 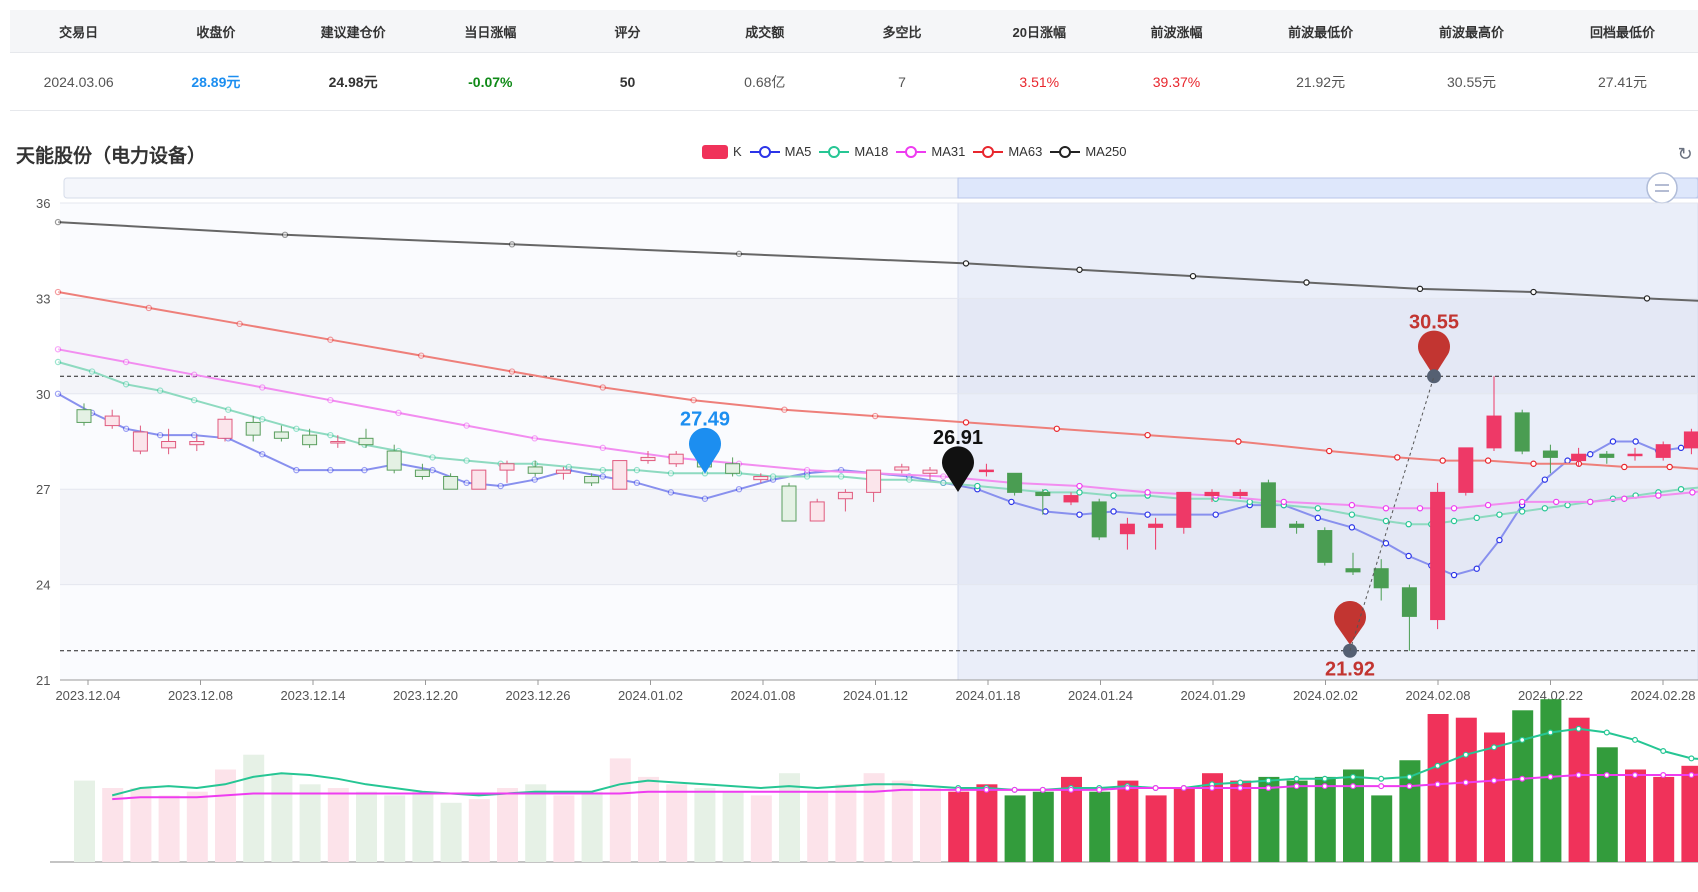 I want to click on zoom-slider-window, so click(x=1327, y=188).